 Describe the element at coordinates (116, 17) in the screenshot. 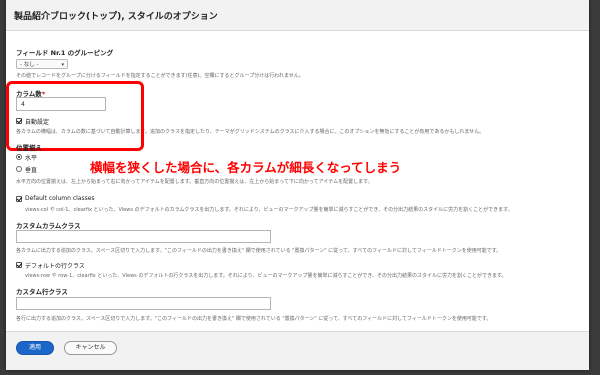

I see `dialog-title: 製品紹介ブロック(トップ), スタイルのオプション` at that location.